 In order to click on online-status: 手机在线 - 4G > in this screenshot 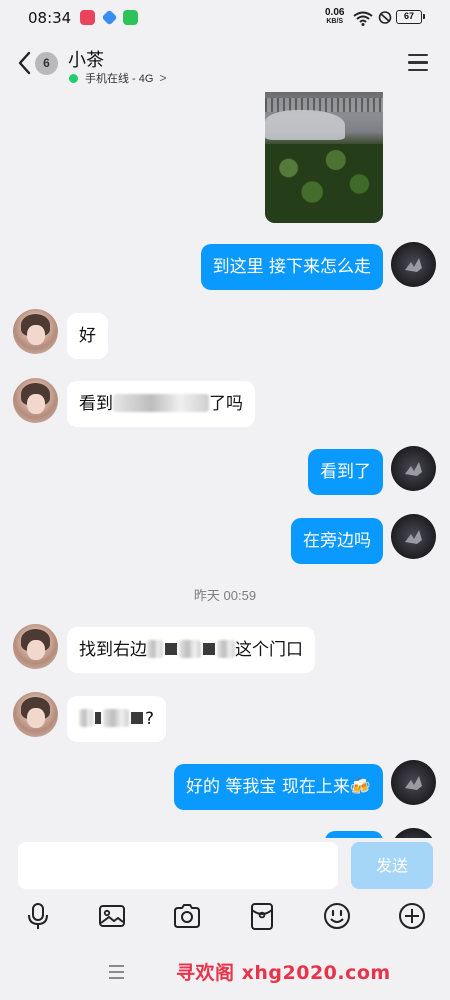, I will do `click(117, 78)`.